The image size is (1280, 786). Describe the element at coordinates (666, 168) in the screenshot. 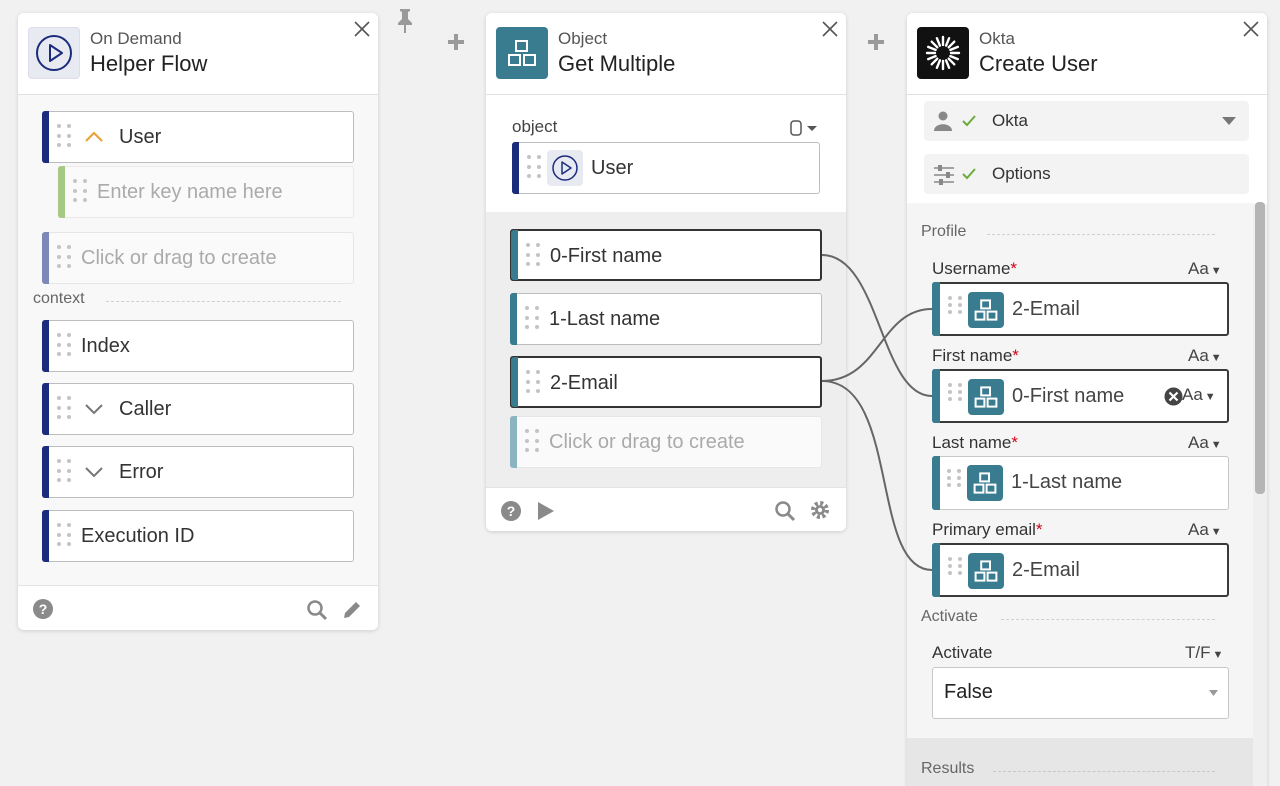

I see `object-input-field: User` at that location.